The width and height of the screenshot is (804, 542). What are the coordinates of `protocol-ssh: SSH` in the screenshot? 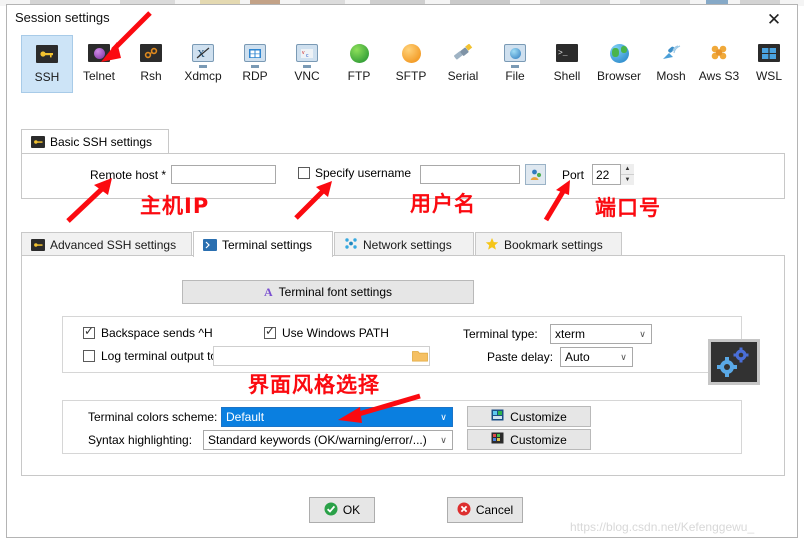 It's located at (47, 64).